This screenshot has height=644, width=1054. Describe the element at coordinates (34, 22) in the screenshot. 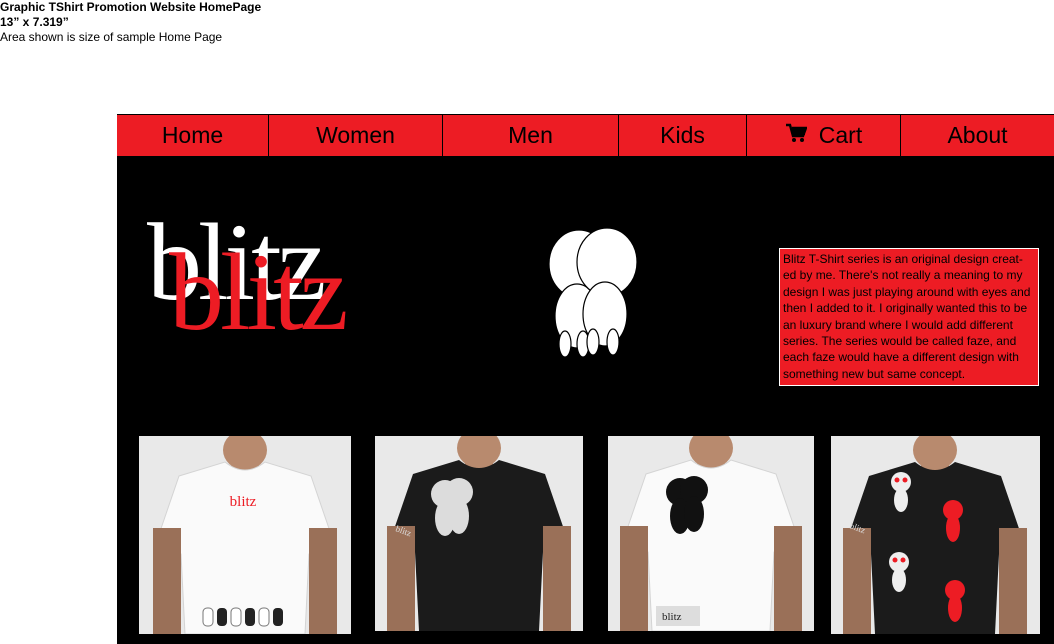

I see `notes-size: 13” x 7.319”` at that location.